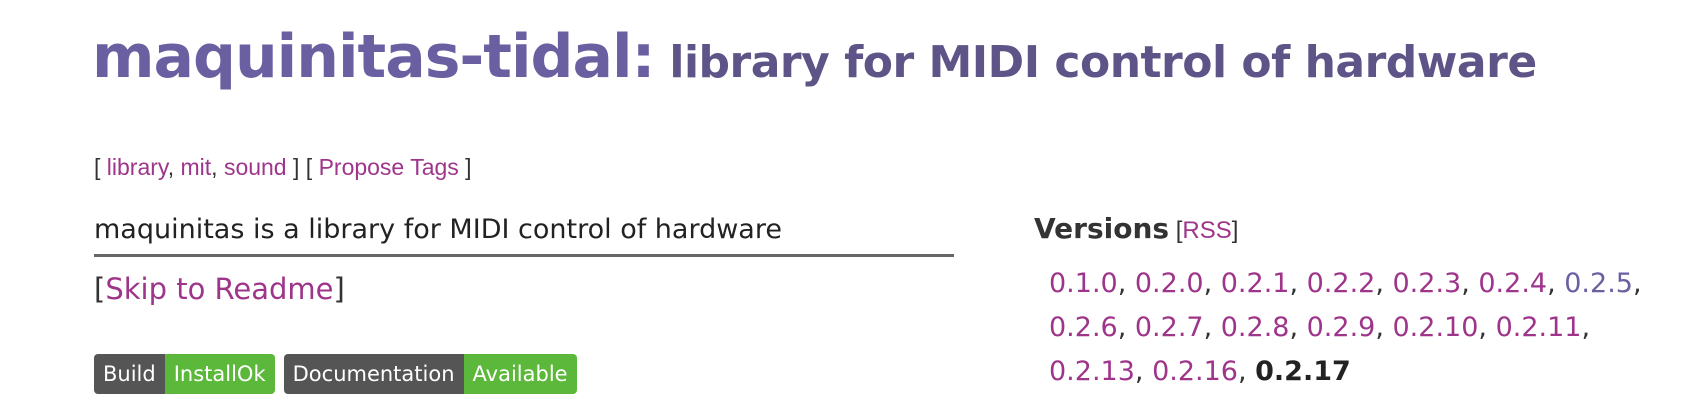 The width and height of the screenshot is (1704, 402). Describe the element at coordinates (129, 374) in the screenshot. I see `build-badge-label: Build` at that location.